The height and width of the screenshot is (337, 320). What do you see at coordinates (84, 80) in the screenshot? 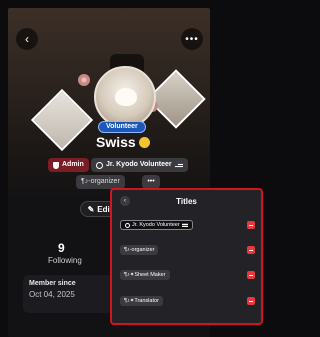
I see `flower-decoration-icon` at bounding box center [84, 80].